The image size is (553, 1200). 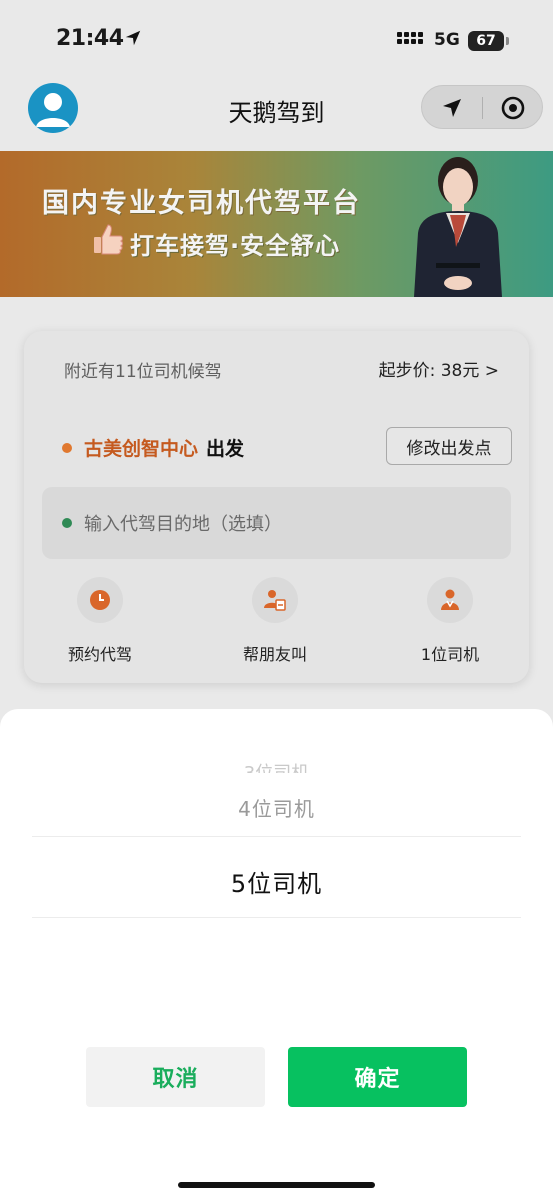 I want to click on status-bar: 21:44 5G 67, so click(x=276, y=40).